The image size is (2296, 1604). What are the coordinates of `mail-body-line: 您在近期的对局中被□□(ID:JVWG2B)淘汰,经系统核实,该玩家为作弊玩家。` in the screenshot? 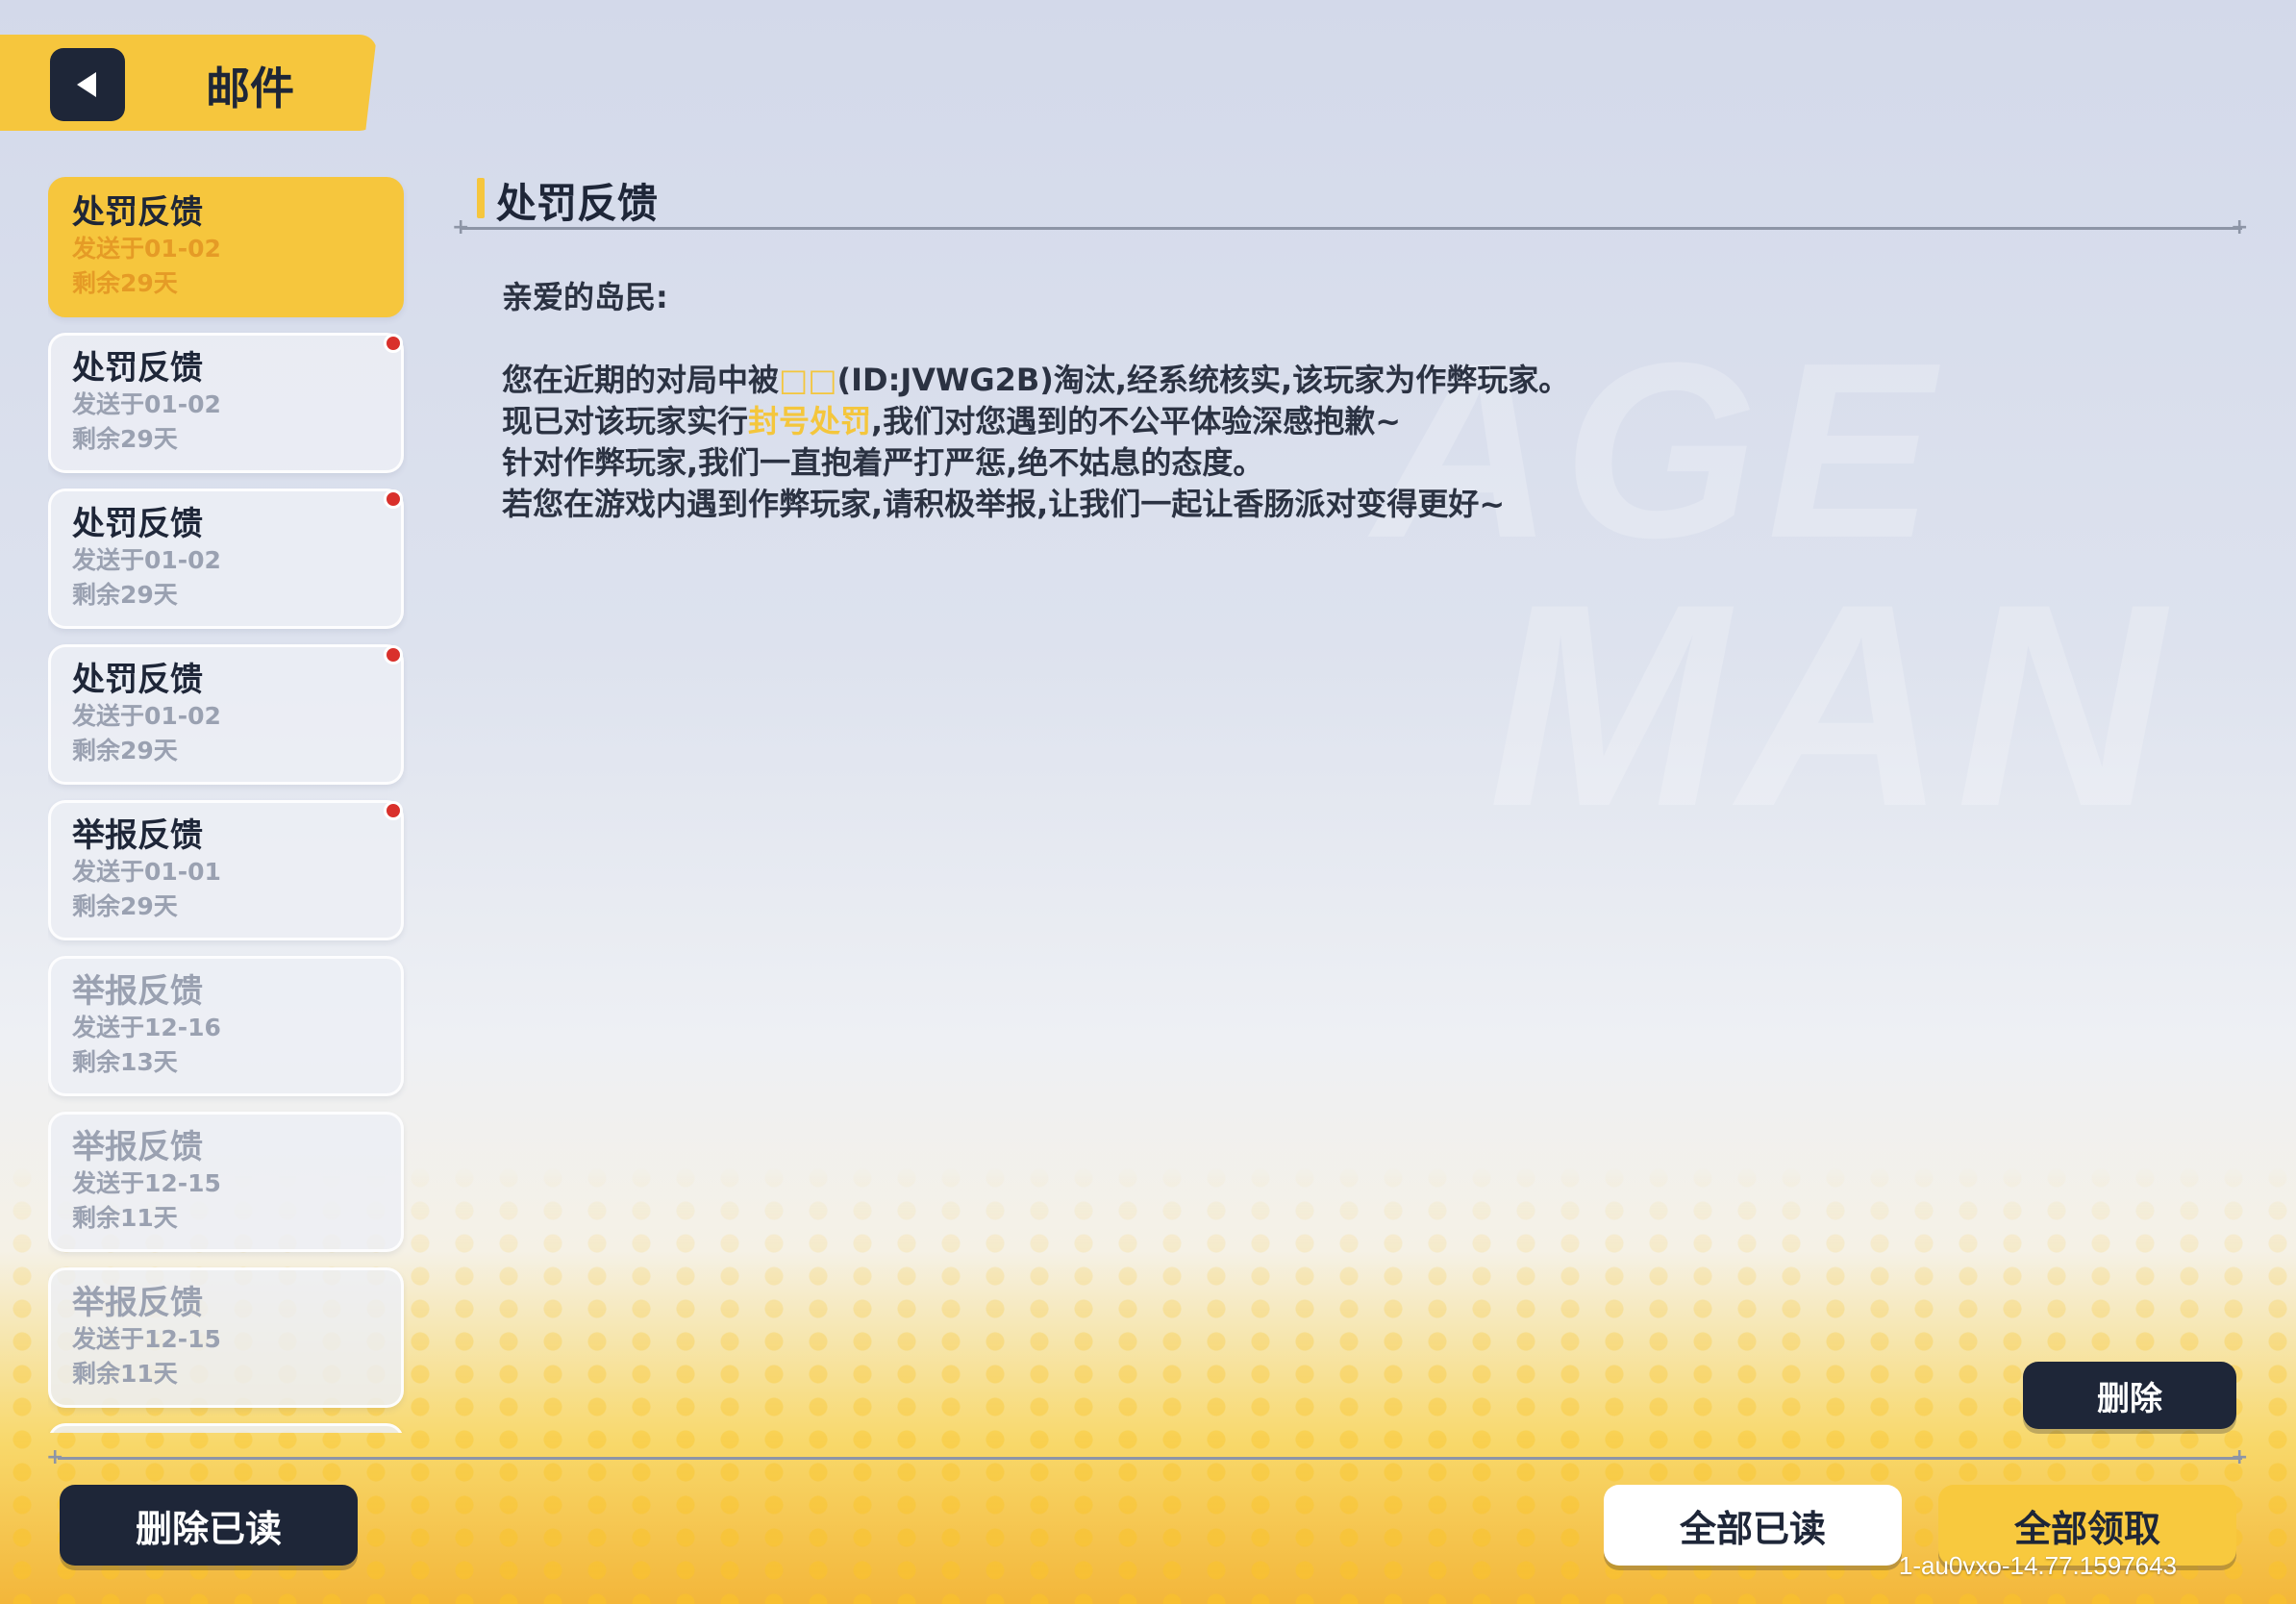 It's located at (1271, 380).